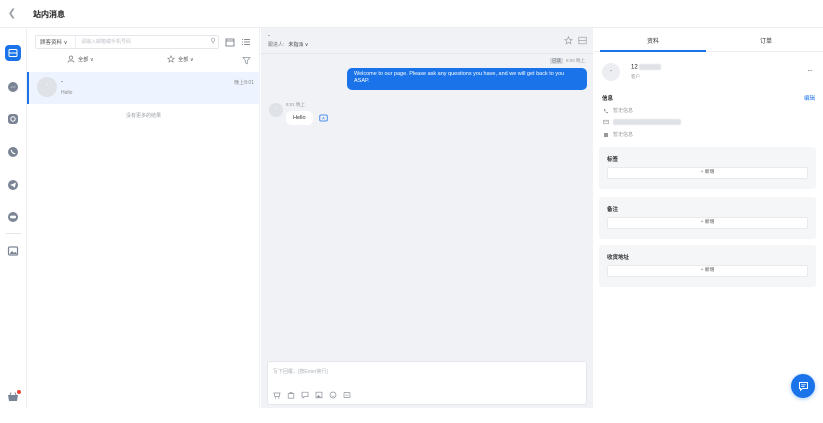 The image size is (823, 423). I want to click on telegram-icon, so click(13, 185).